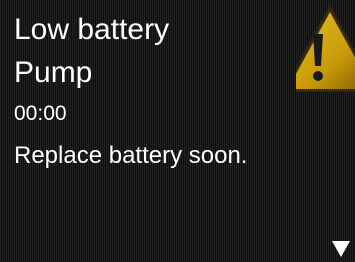  I want to click on alert-message: Replace battery soon., so click(131, 155).